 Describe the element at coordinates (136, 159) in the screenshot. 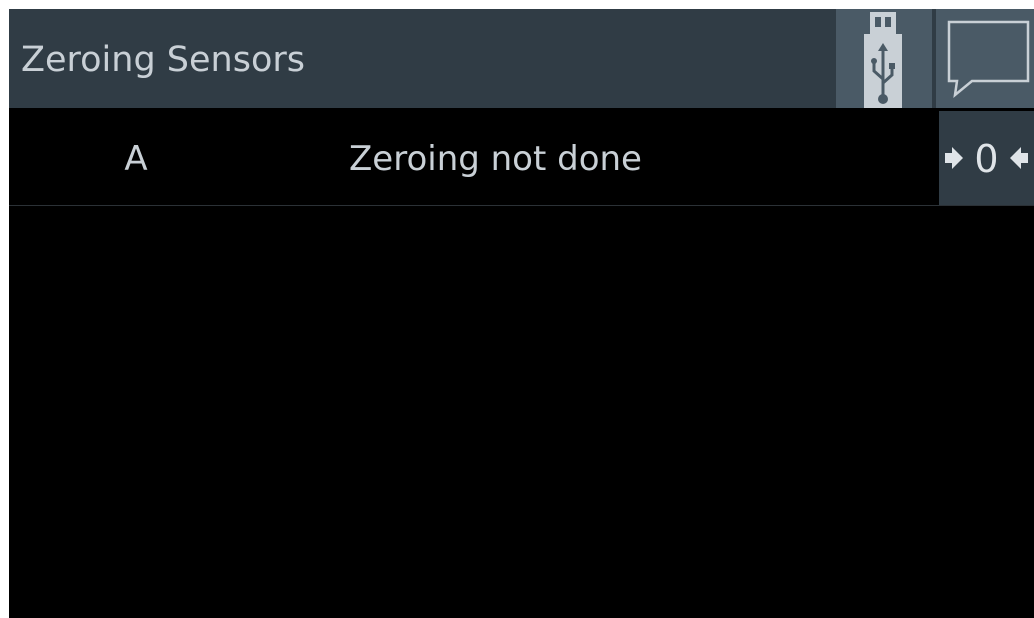

I see `sensor-name: A` at that location.